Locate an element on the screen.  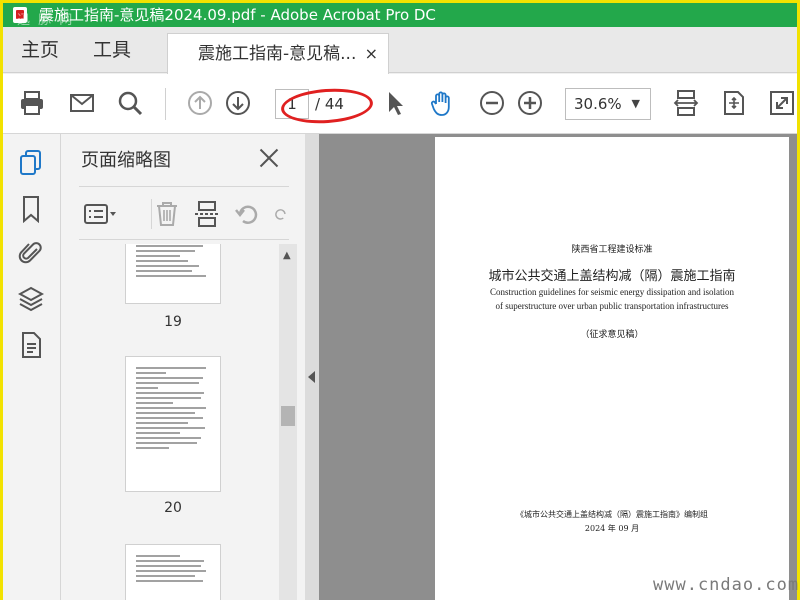
scroll-up-icon: ▲ is located at coordinates (287, 255).